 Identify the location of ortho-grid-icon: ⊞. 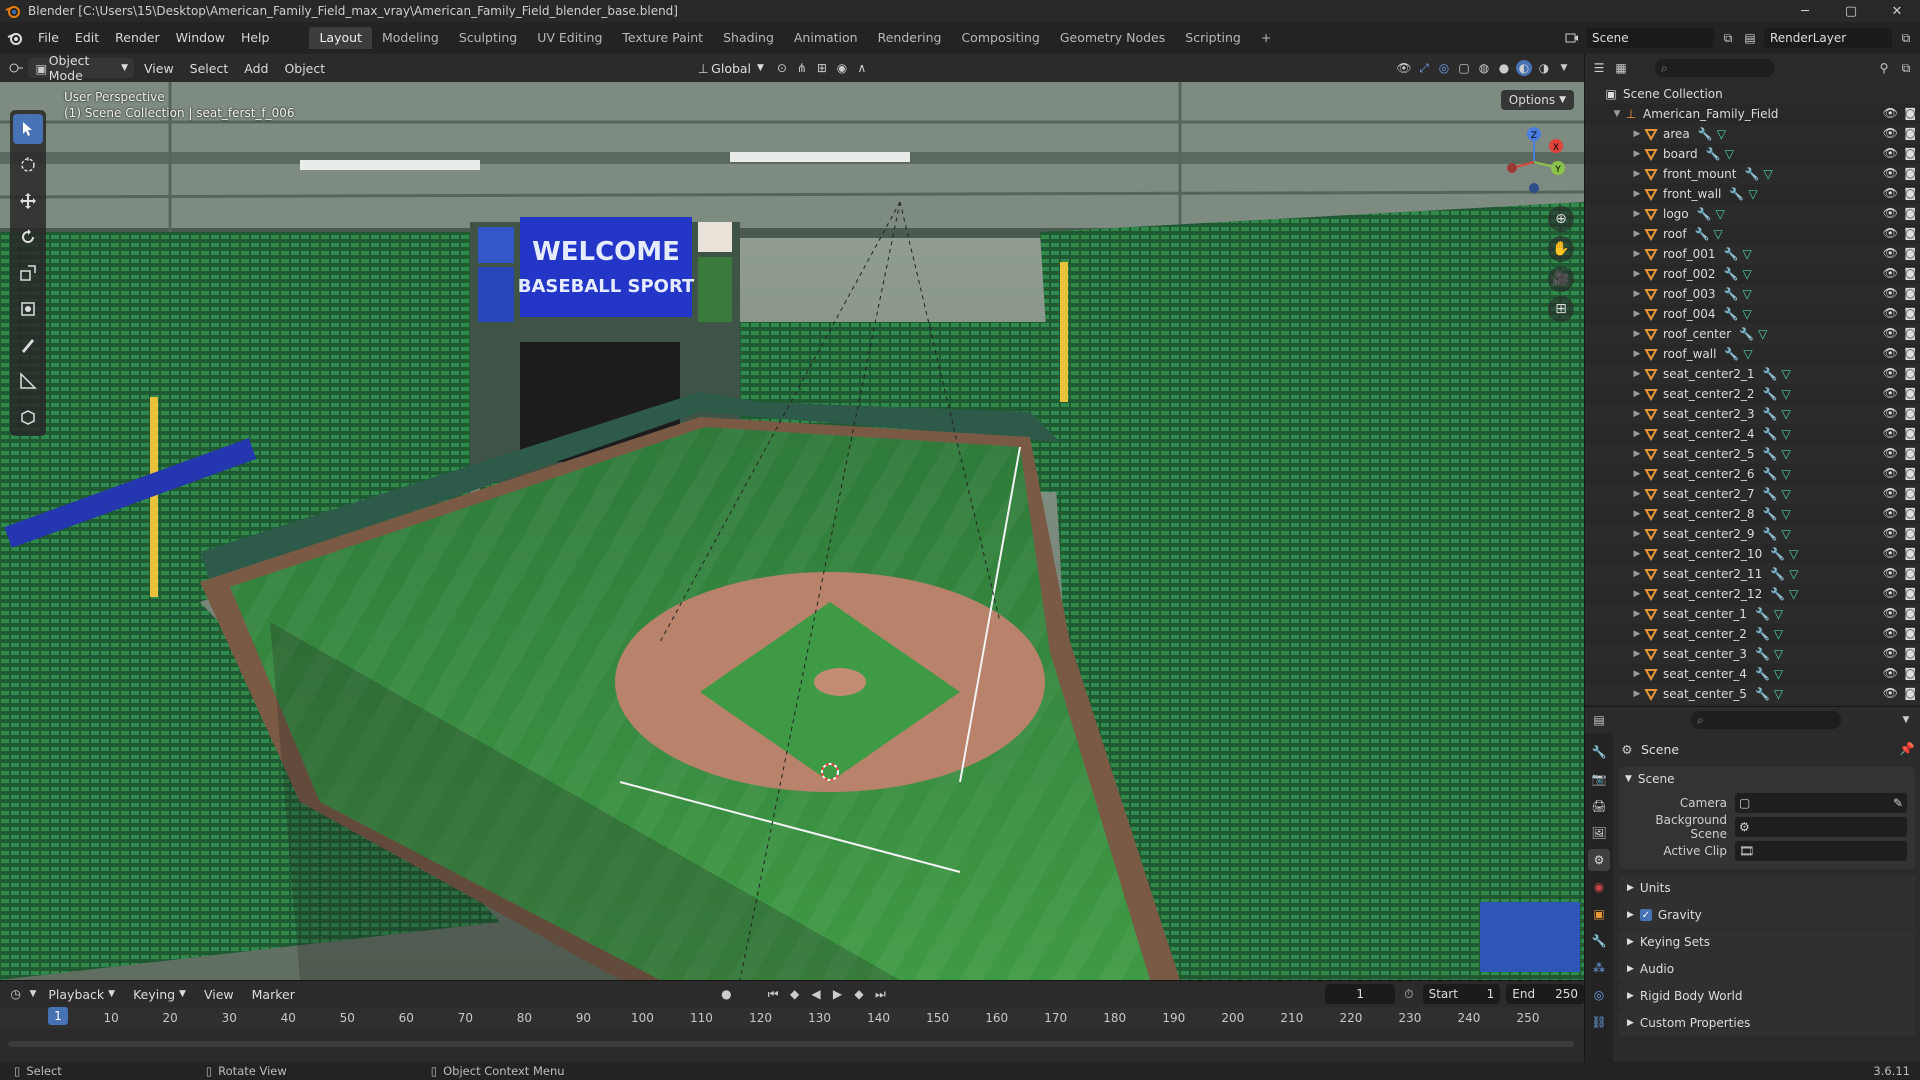
(1561, 309).